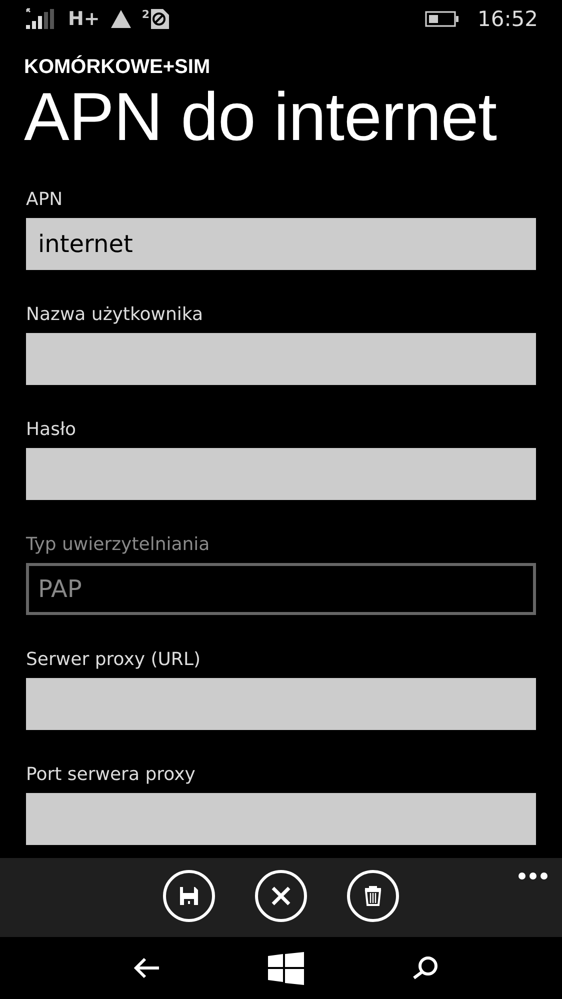  I want to click on field-label: APN, so click(45, 199).